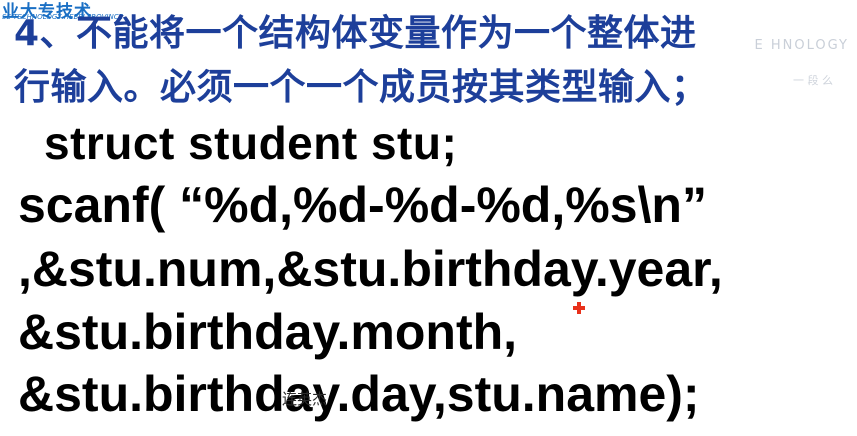 Image resolution: width=857 pixels, height=436 pixels. I want to click on code-line-4: &stu.birthday.month,, so click(268, 332).